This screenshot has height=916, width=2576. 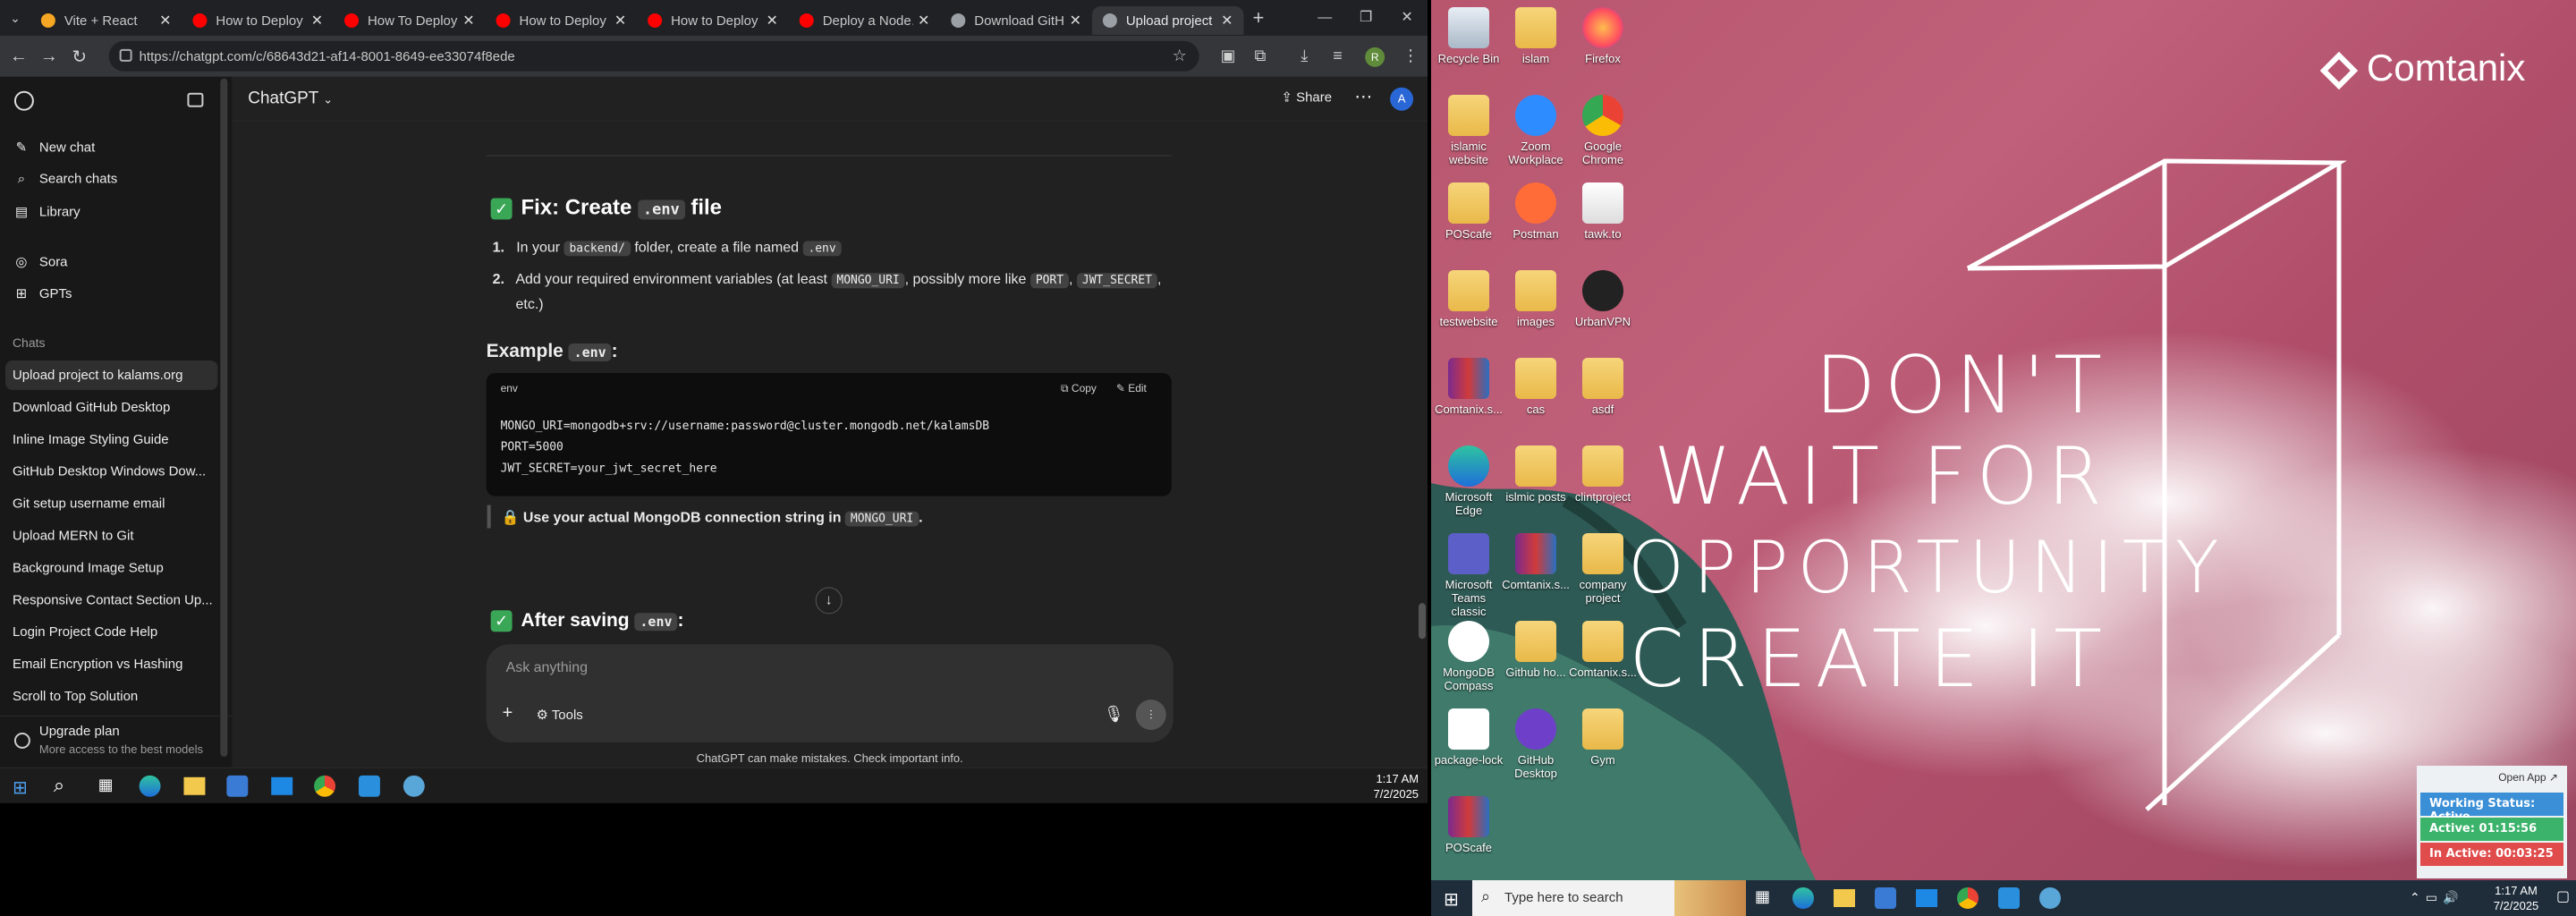 I want to click on desktop-icon: Recycle Bin, so click(x=1468, y=36).